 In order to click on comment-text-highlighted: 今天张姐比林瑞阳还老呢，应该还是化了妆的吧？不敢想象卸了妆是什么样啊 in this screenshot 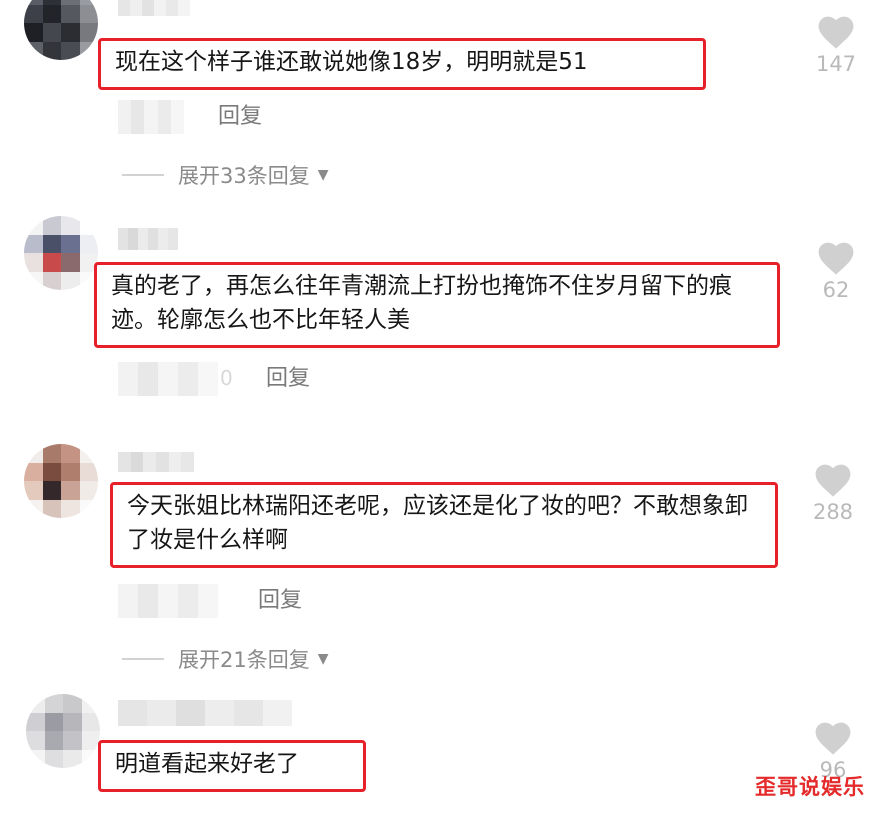, I will do `click(444, 525)`.